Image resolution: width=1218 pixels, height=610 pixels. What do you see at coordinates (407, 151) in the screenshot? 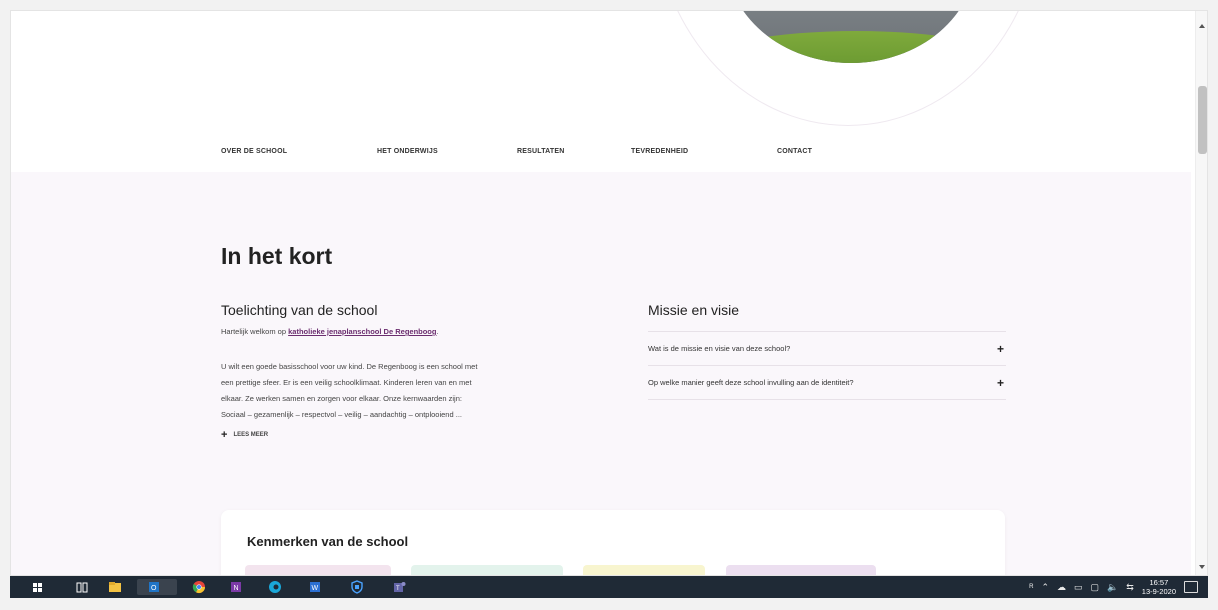
I see `tab-het-onderwijs: HET ONDERWIJS` at bounding box center [407, 151].